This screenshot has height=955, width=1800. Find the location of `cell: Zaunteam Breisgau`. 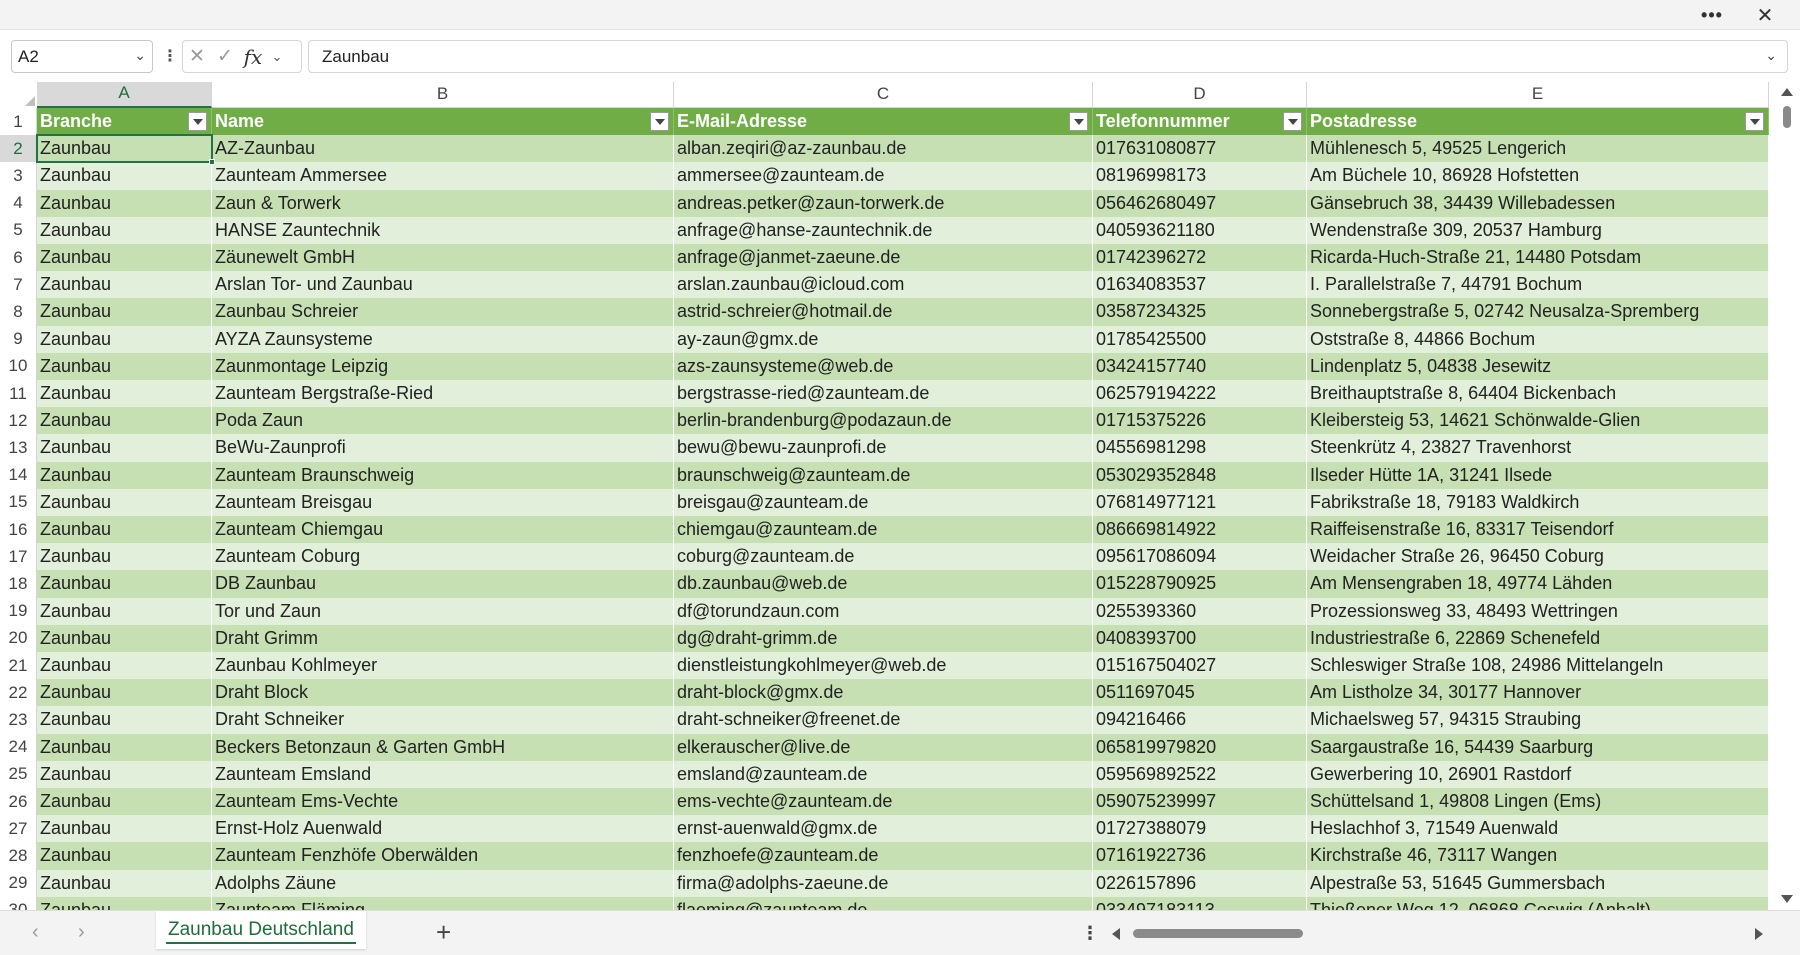

cell: Zaunteam Breisgau is located at coordinates (443, 502).